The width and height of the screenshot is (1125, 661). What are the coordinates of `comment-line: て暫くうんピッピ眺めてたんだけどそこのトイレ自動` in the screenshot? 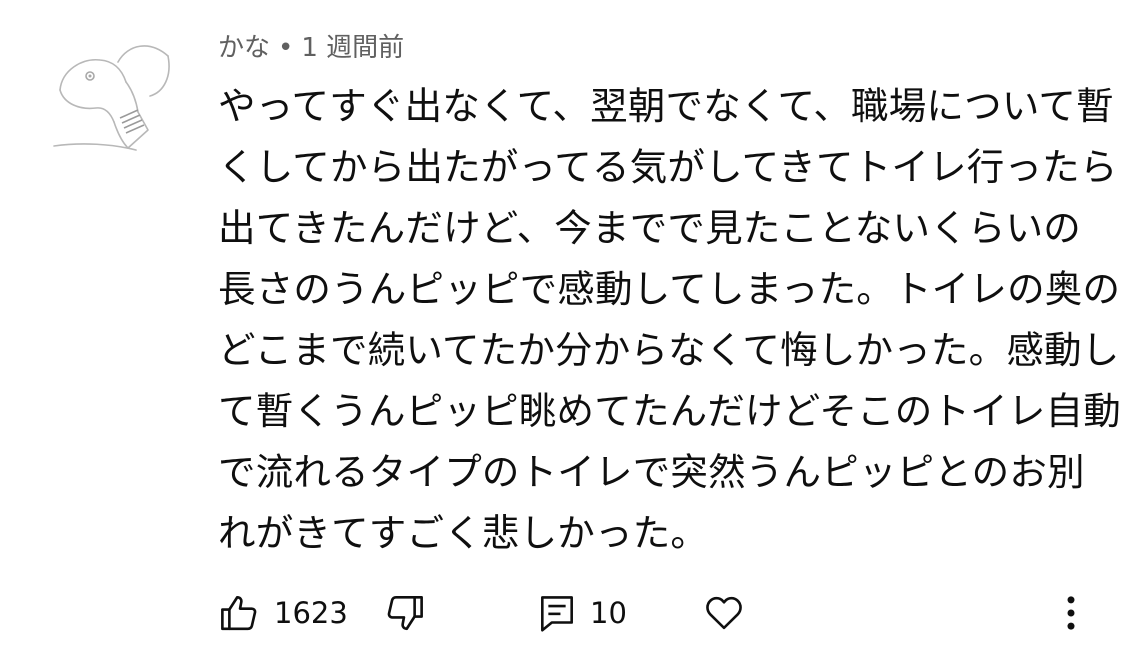 It's located at (669, 411).